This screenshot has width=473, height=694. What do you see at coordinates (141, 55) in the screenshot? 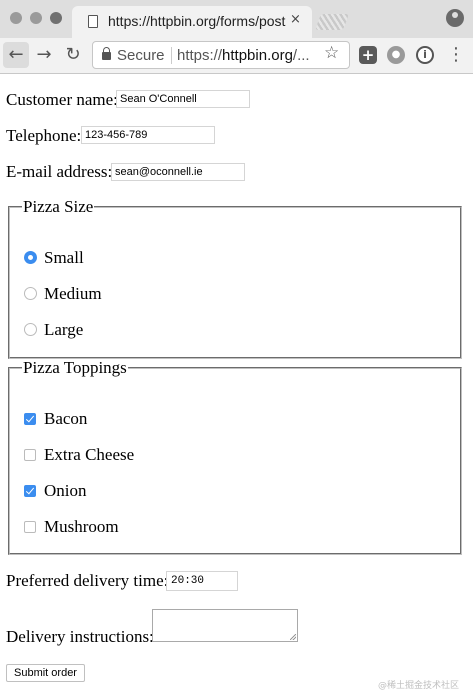
I see `secure-label: Secure` at bounding box center [141, 55].